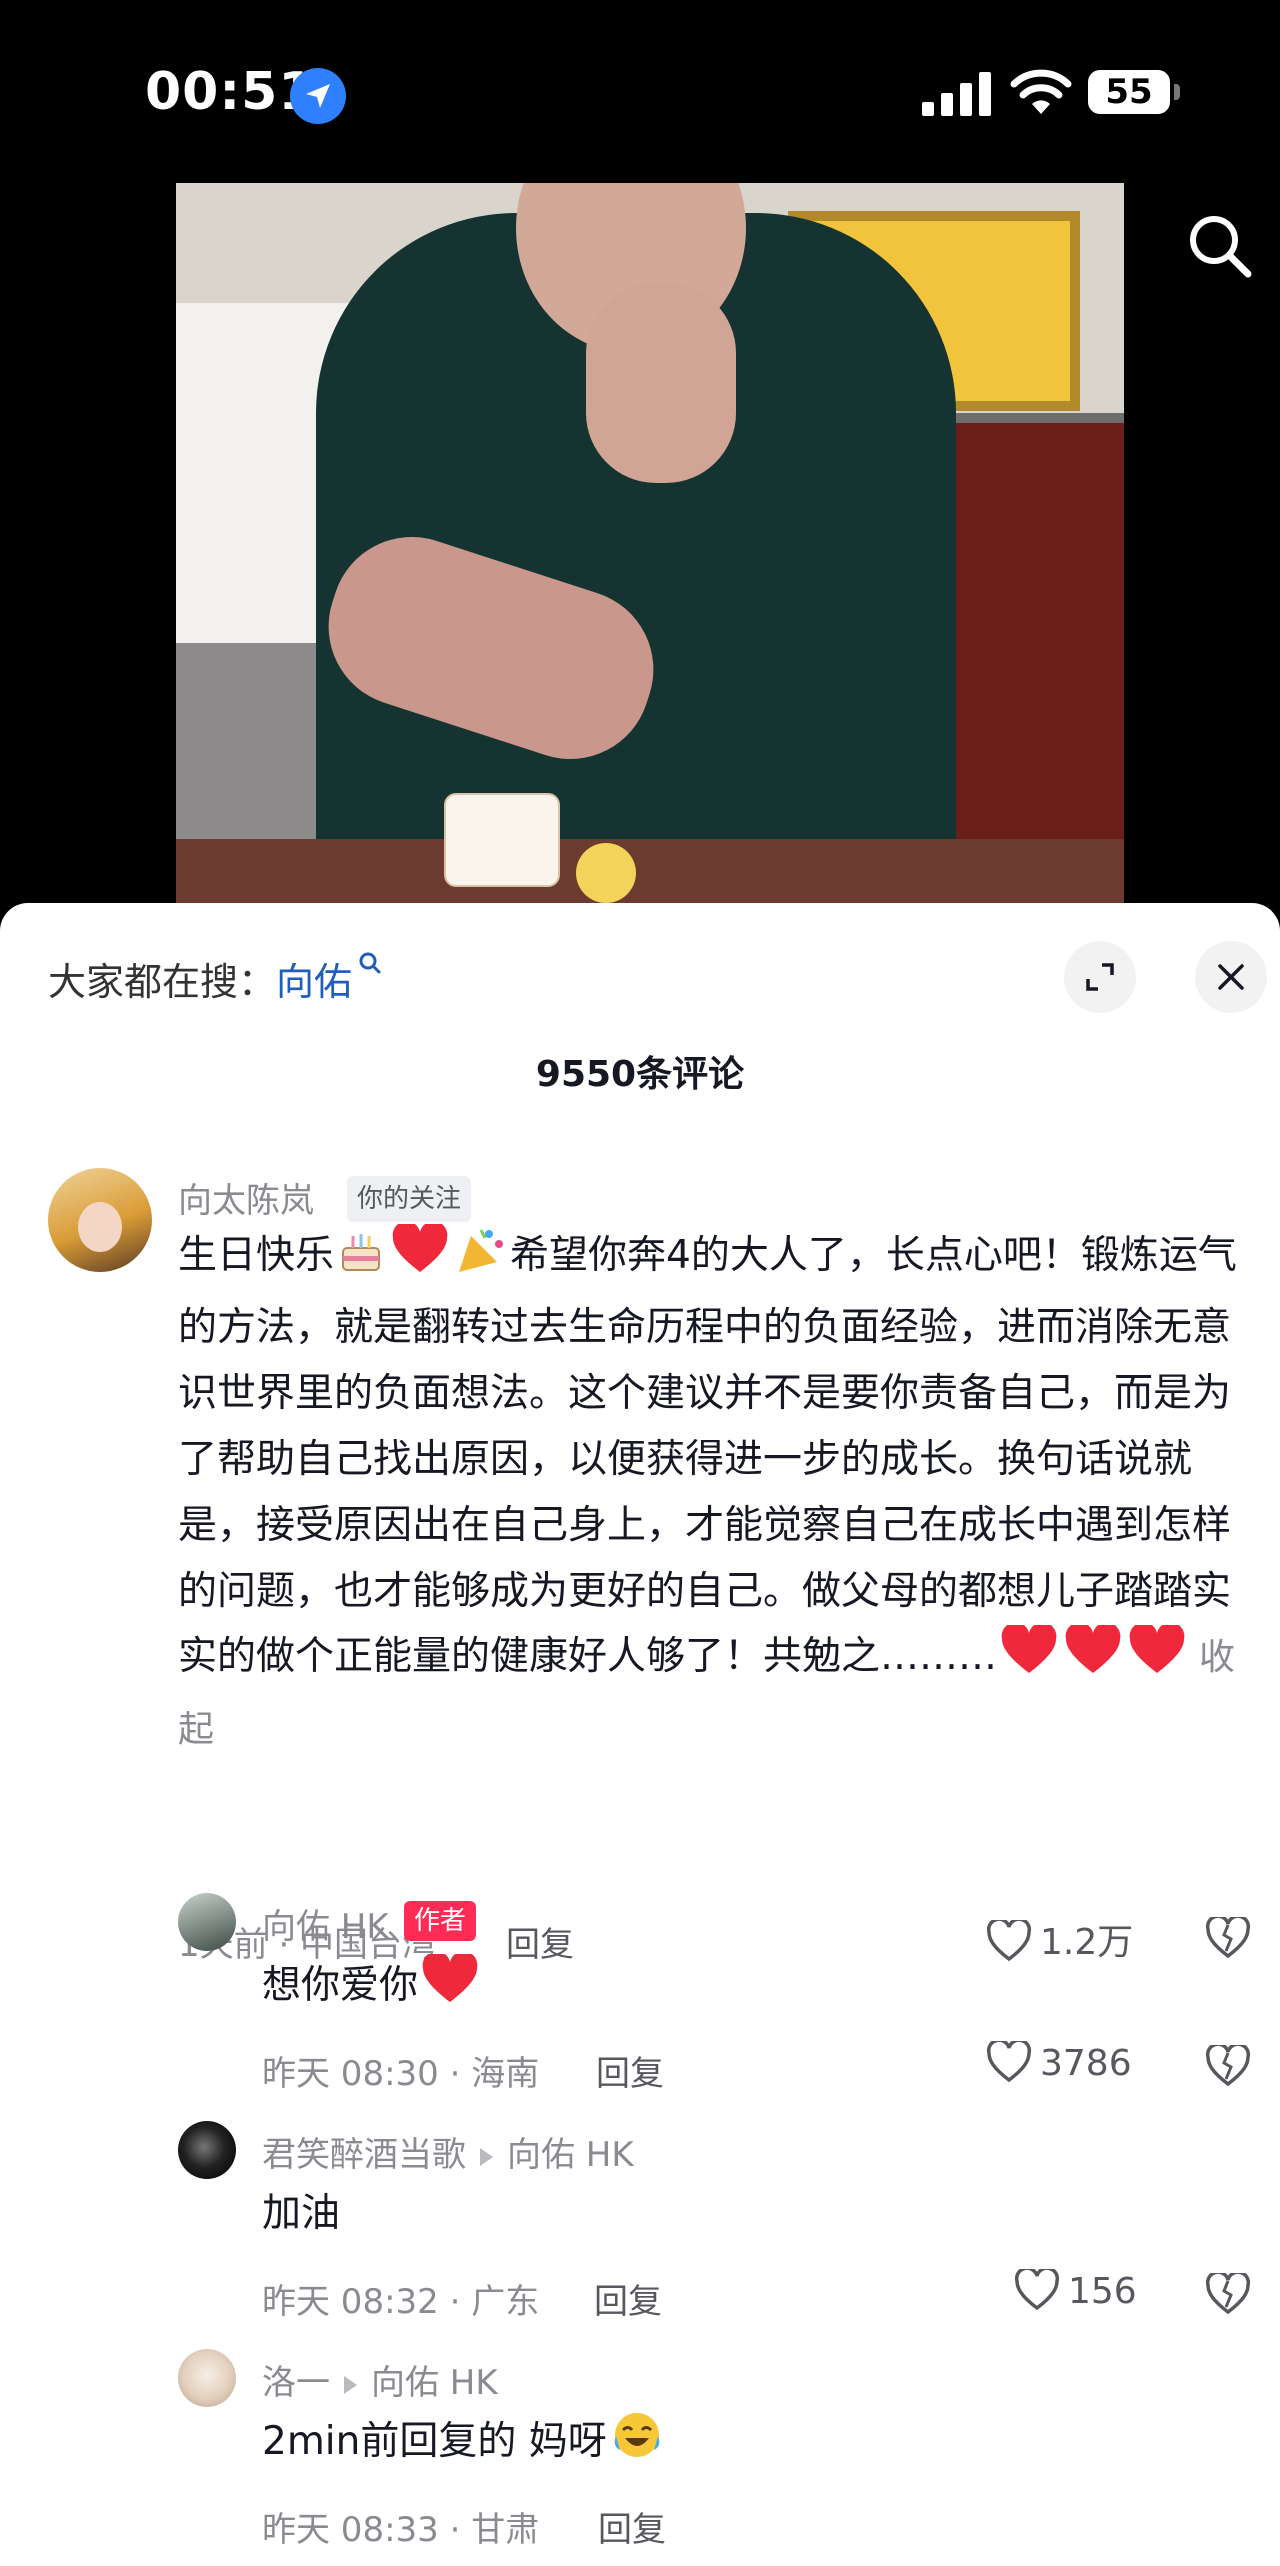 The height and width of the screenshot is (2566, 1280). What do you see at coordinates (246, 1197) in the screenshot?
I see `comment-username: 向太陈岚` at bounding box center [246, 1197].